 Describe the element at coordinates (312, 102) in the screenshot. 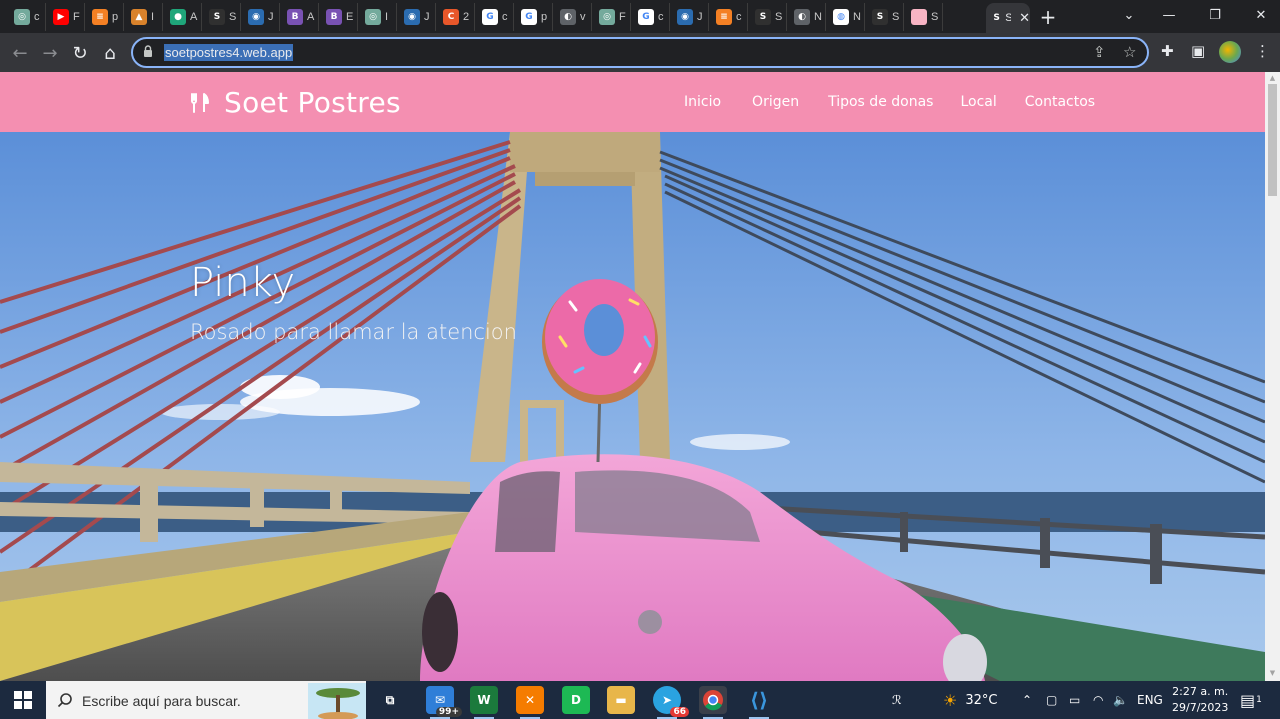

I see `site-title: Soet Postres` at that location.